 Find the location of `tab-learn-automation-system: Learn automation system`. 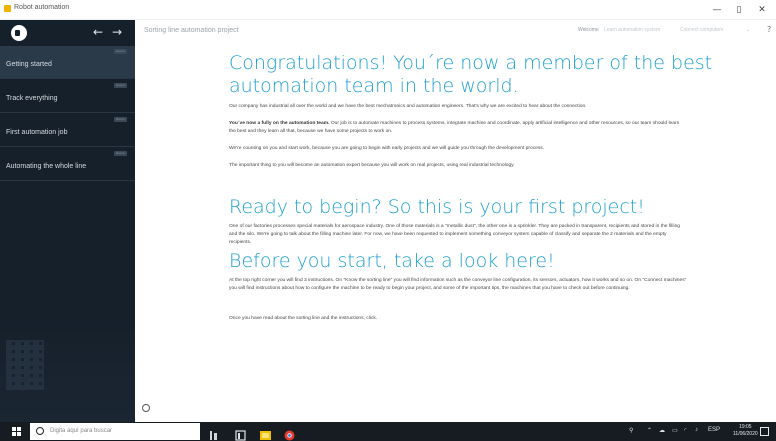

tab-learn-automation-system: Learn automation system is located at coordinates (632, 30).